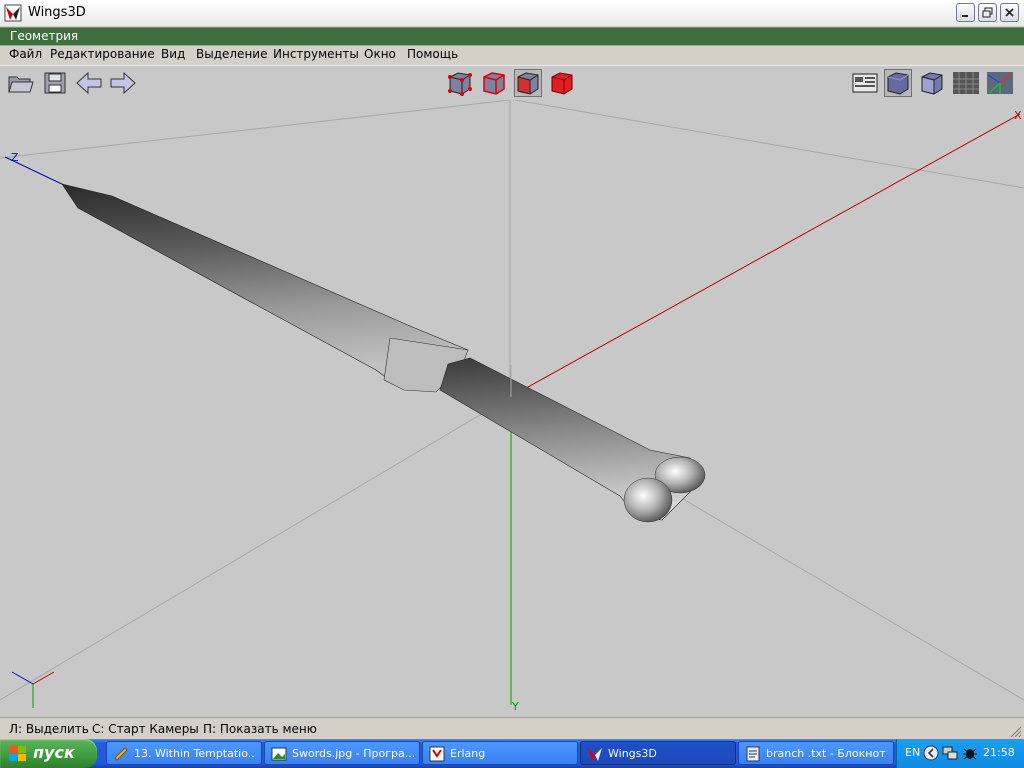  I want to click on system-tray: EN 21:58, so click(960, 753).